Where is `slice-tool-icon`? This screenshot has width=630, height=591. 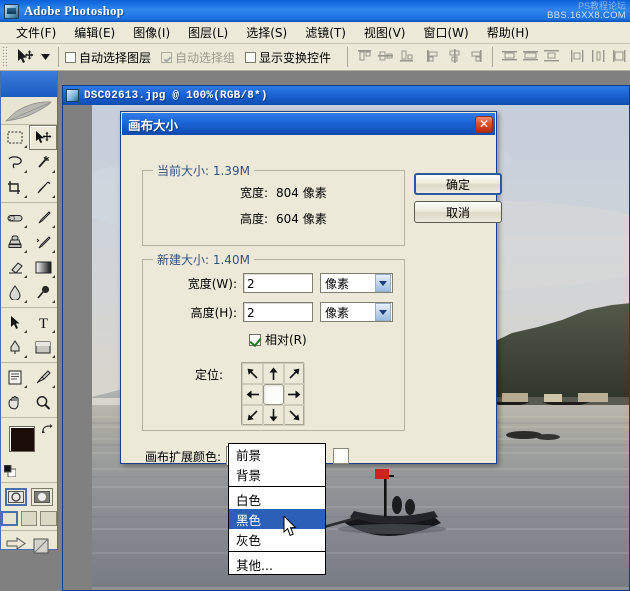 slice-tool-icon is located at coordinates (43, 187).